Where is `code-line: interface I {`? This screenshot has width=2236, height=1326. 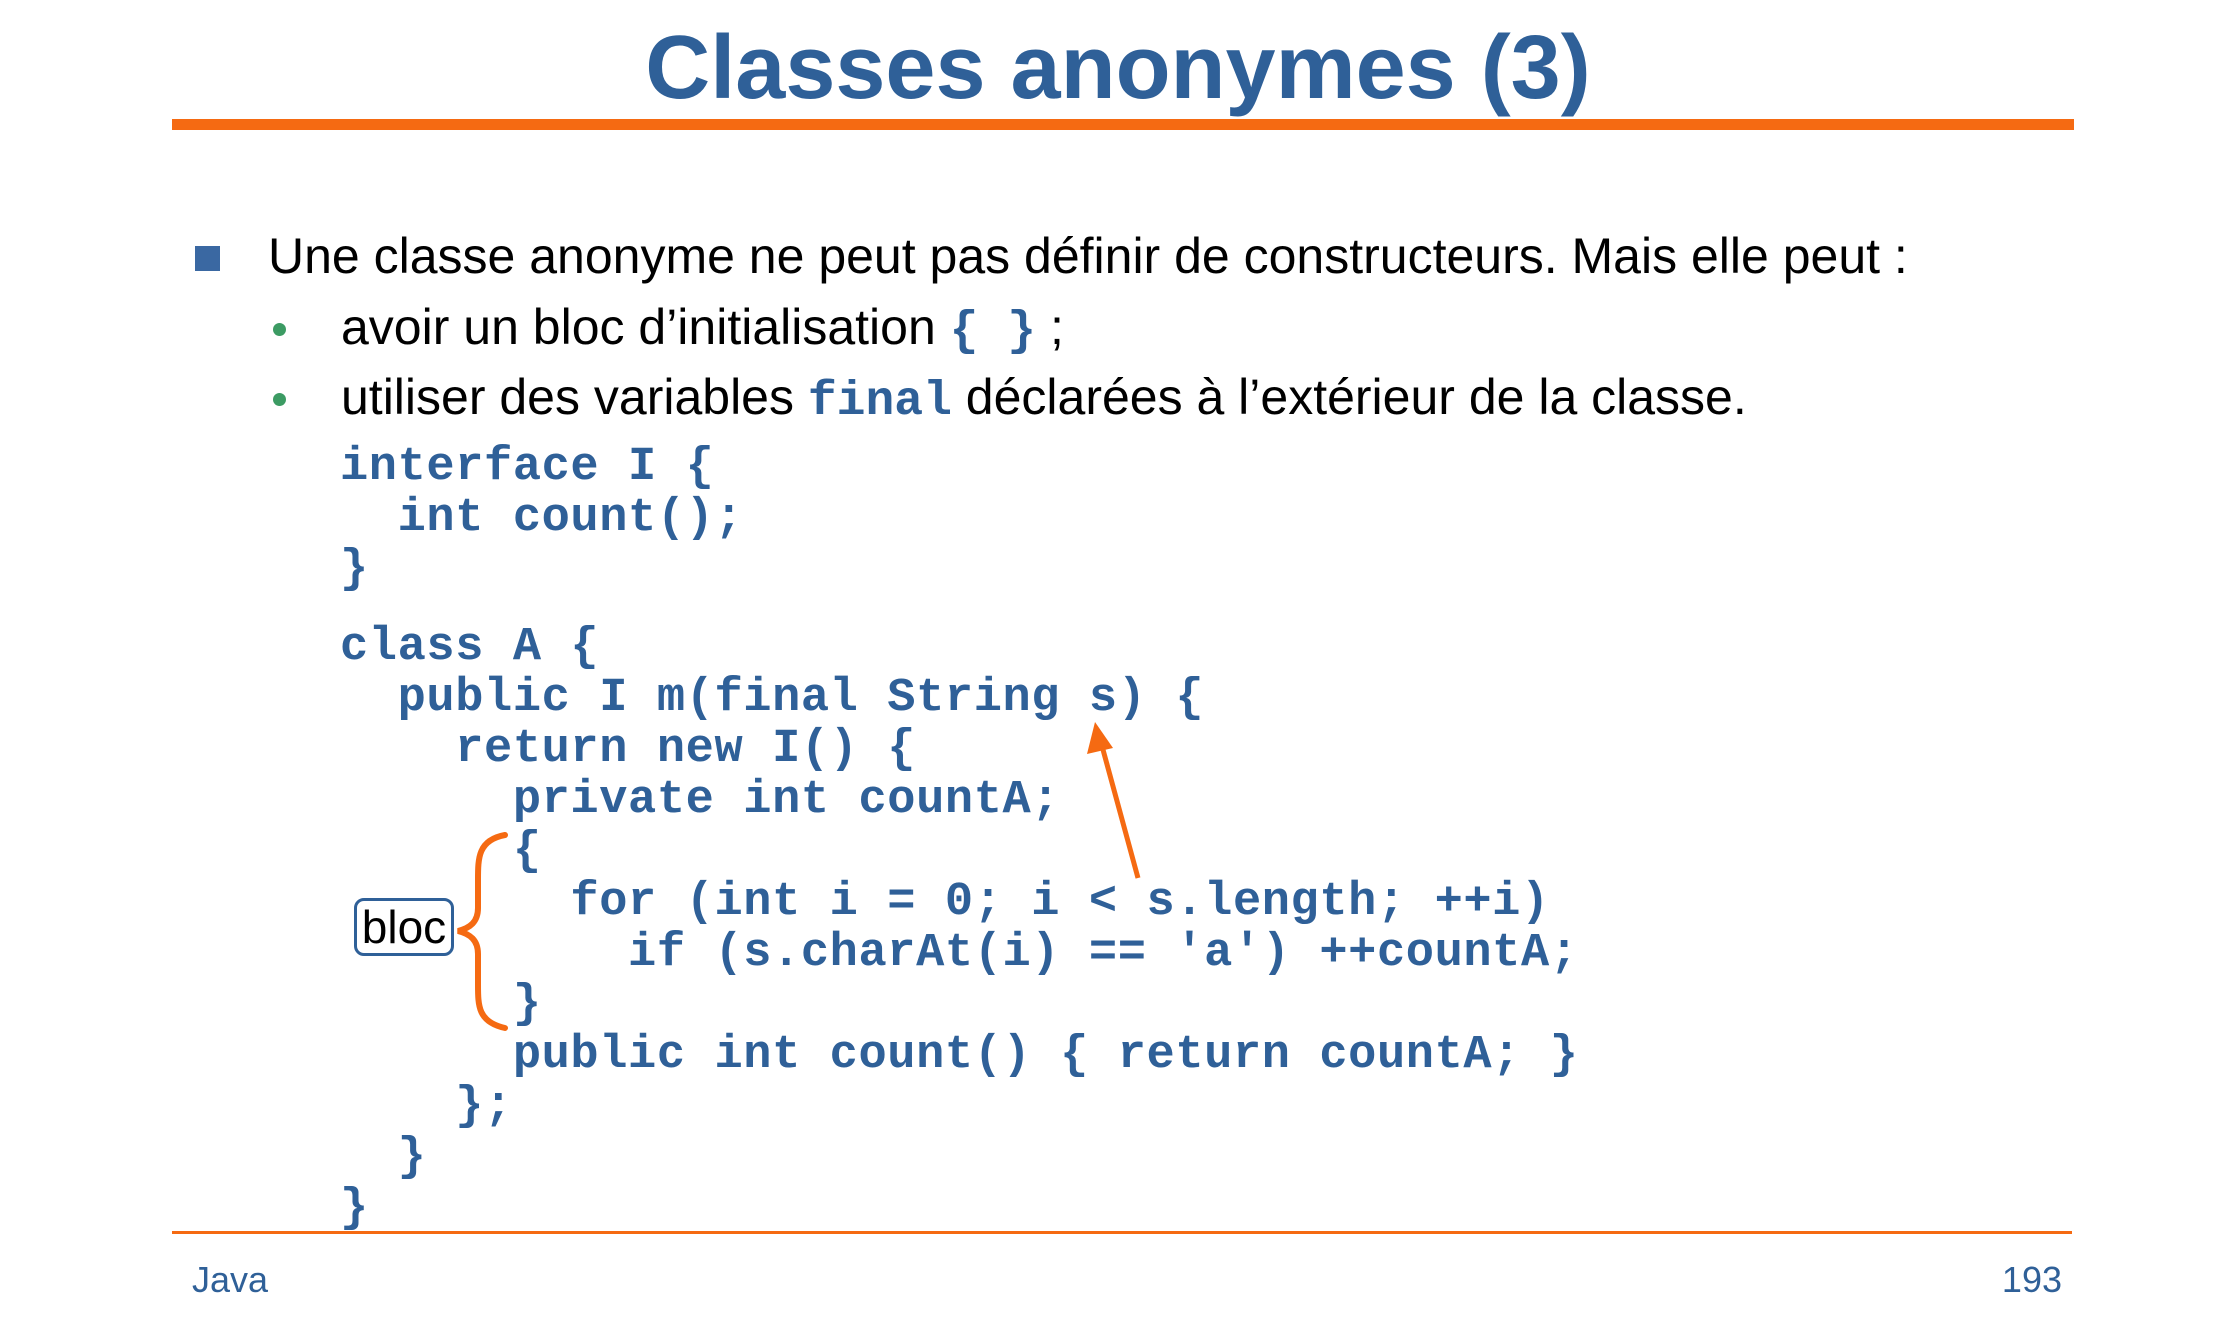
code-line: interface I { is located at coordinates (527, 467).